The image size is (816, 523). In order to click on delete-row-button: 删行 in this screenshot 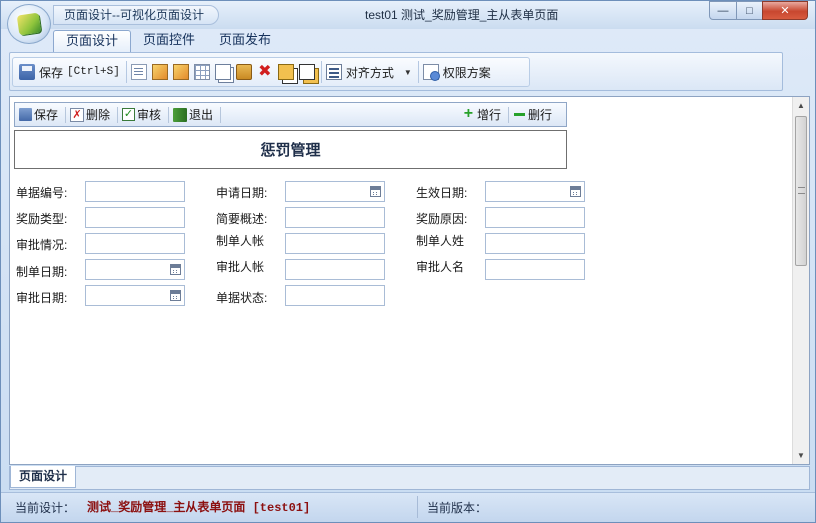, I will do `click(532, 115)`.